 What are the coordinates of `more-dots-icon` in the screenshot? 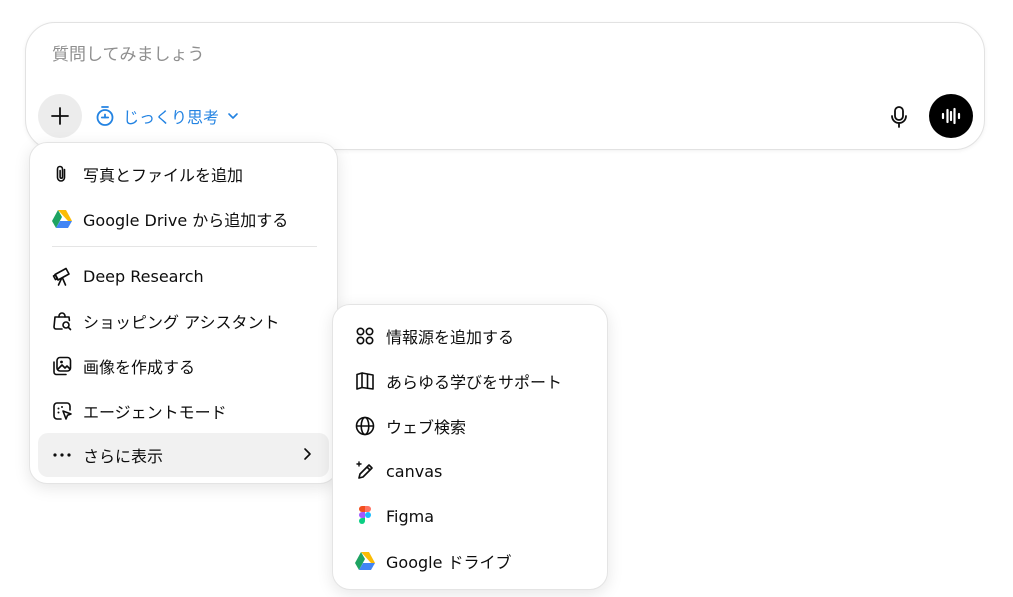 It's located at (62, 455).